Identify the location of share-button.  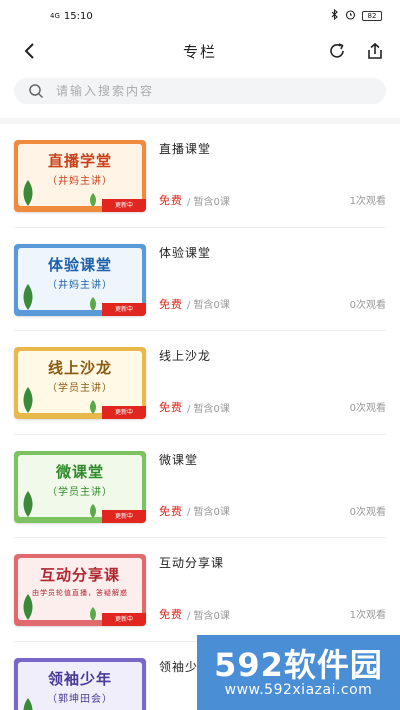
(375, 51).